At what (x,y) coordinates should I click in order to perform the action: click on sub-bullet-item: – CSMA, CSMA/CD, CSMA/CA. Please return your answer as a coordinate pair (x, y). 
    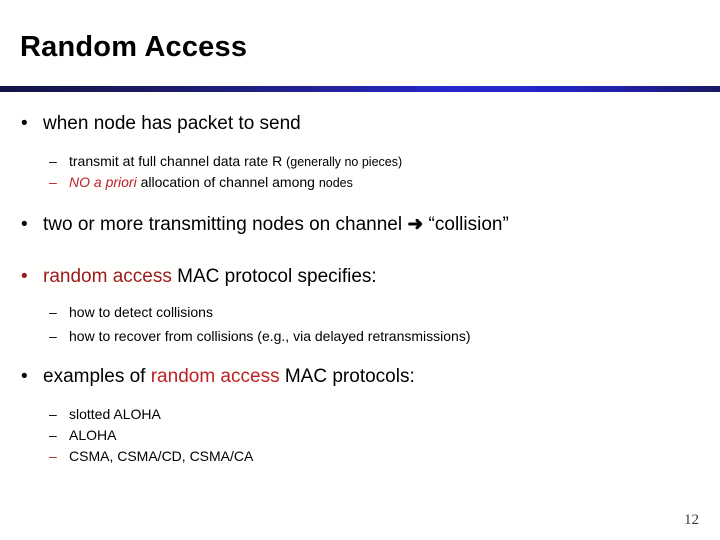
    Looking at the image, I should click on (151, 456).